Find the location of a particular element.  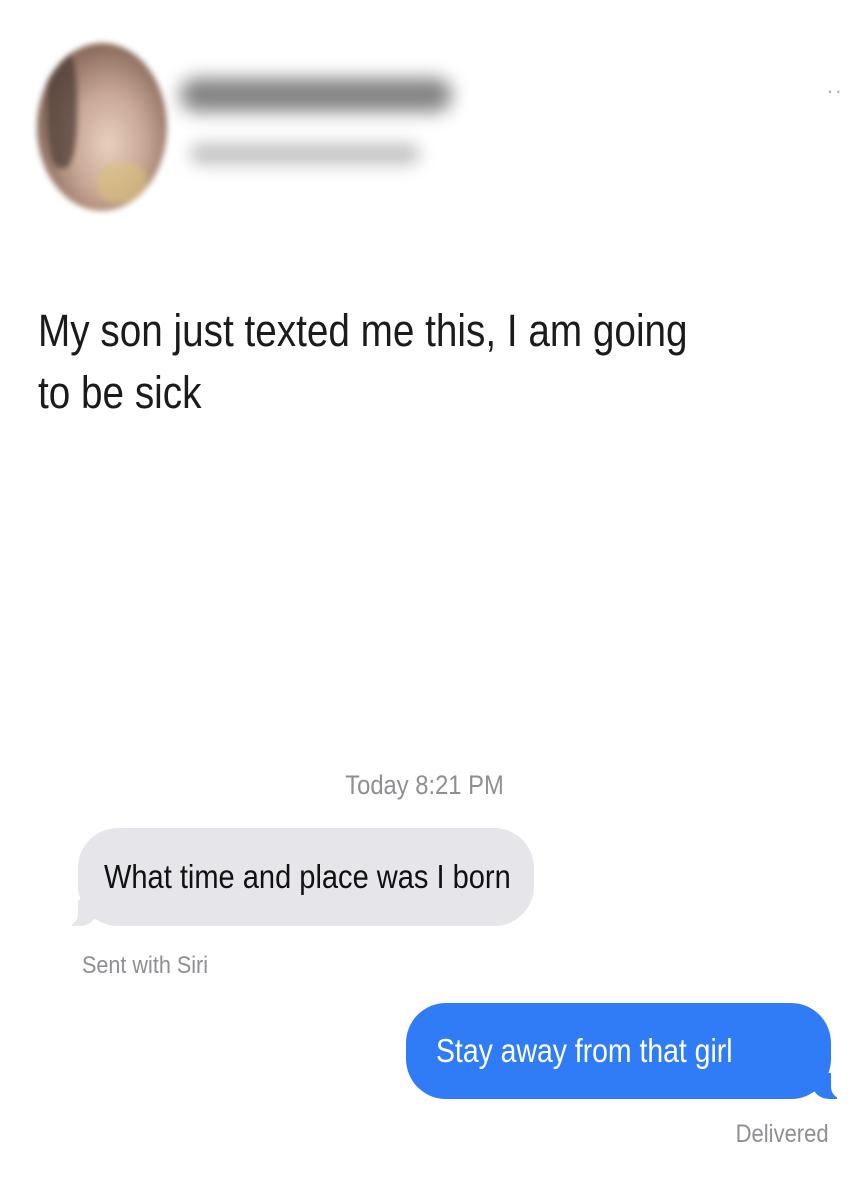

outgoing-message-bubble: Stay away from that girl is located at coordinates (626, 1051).